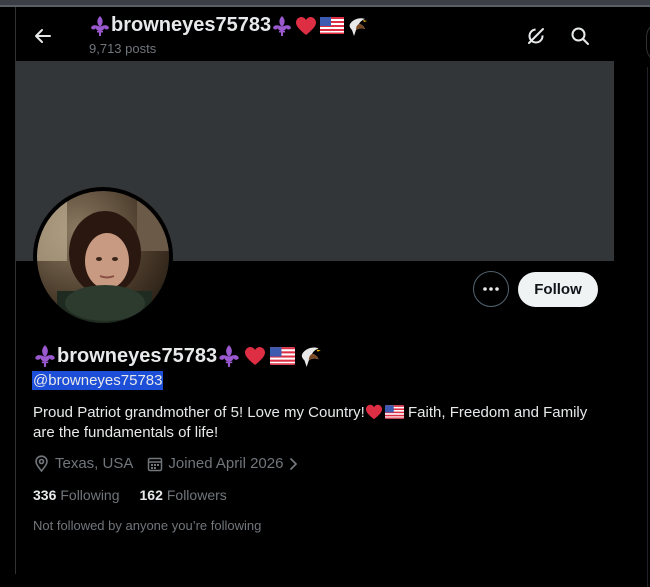  What do you see at coordinates (123, 48) in the screenshot?
I see `post-count: 9,713 posts` at bounding box center [123, 48].